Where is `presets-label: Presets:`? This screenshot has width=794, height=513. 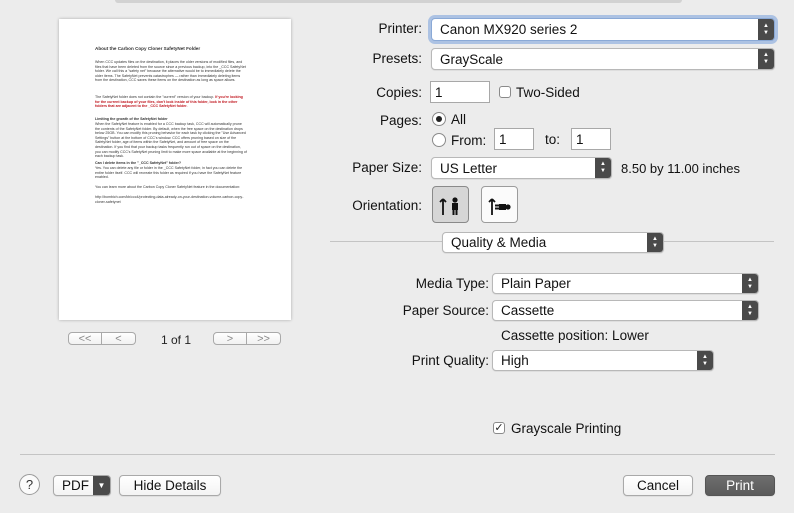 presets-label: Presets: is located at coordinates (397, 58).